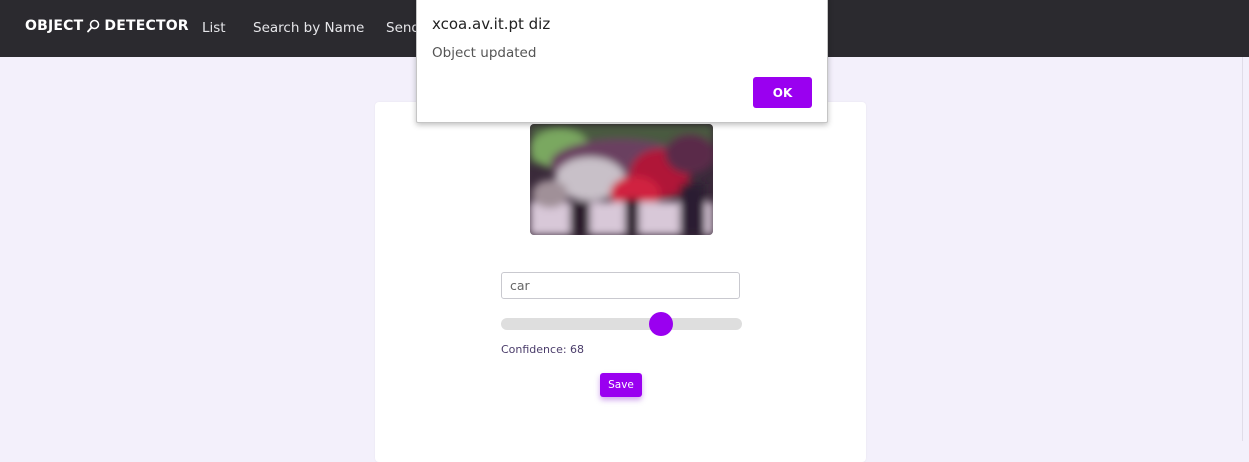 This screenshot has width=1249, height=462. What do you see at coordinates (491, 24) in the screenshot?
I see `dialog-origin: xcoa.av.it.pt diz` at bounding box center [491, 24].